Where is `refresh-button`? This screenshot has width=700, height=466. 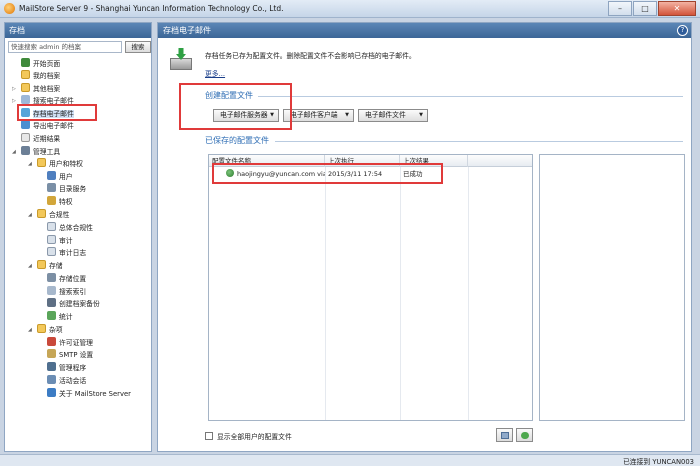
refresh-button is located at coordinates (524, 435).